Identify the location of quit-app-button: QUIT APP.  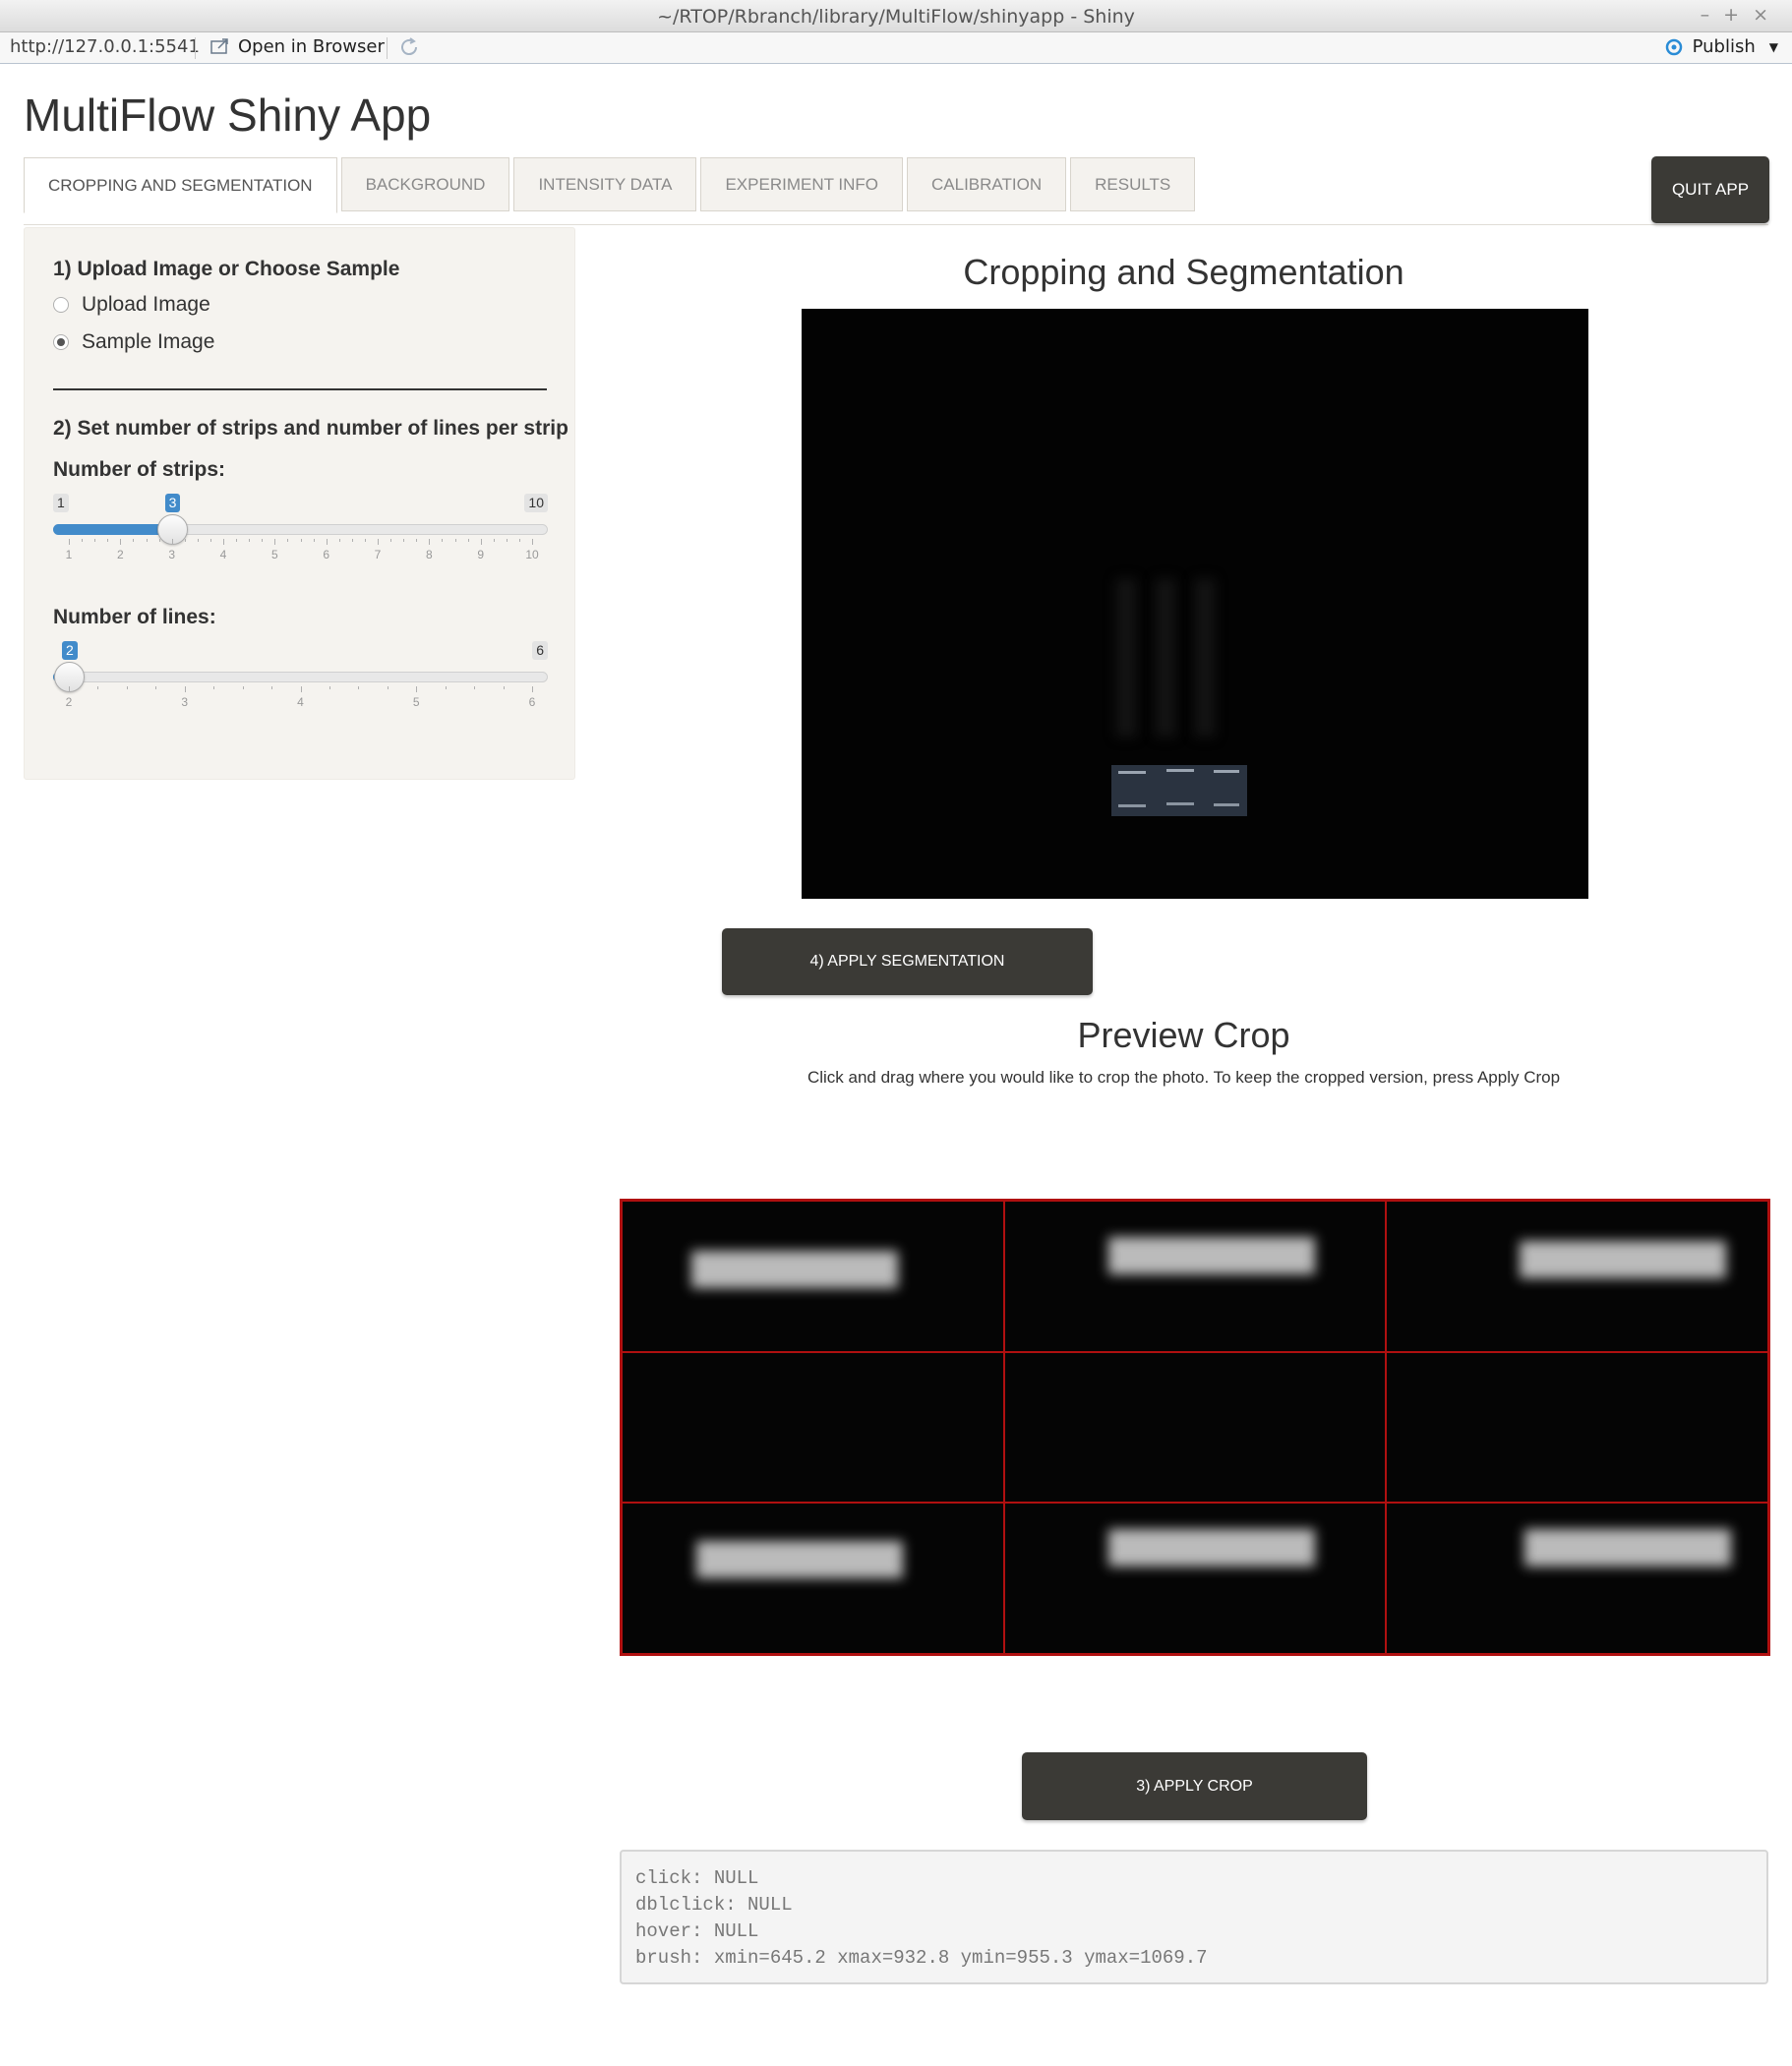
(1710, 190).